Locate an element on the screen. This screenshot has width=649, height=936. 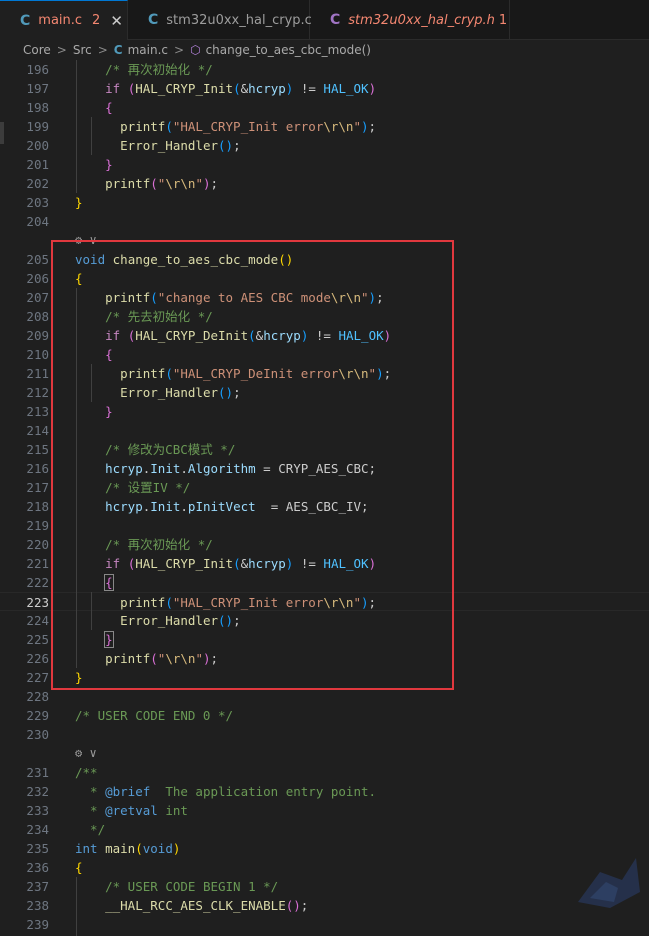
code-text: /** is located at coordinates (86, 772).